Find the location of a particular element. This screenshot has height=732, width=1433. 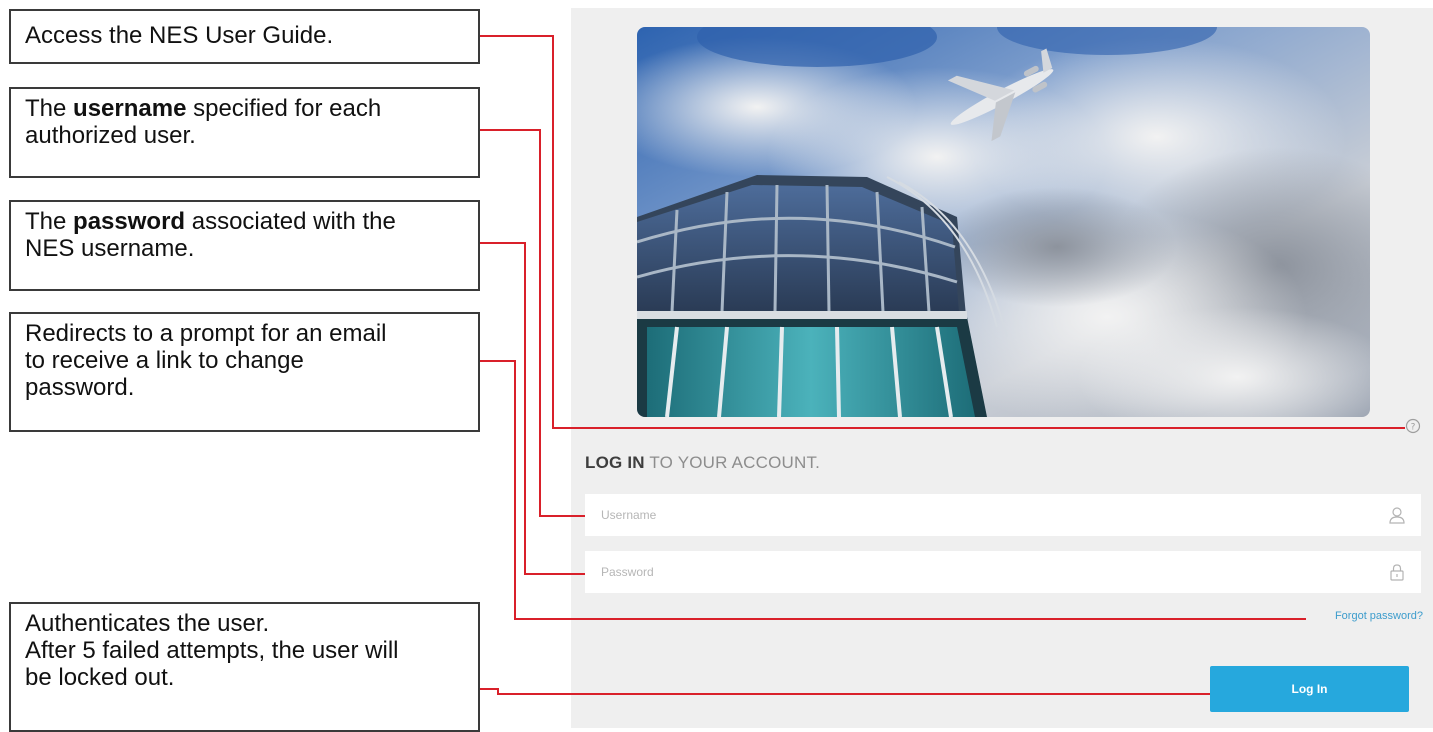

callout-login-line2: After 5 failed attempts, the user will is located at coordinates (212, 650).